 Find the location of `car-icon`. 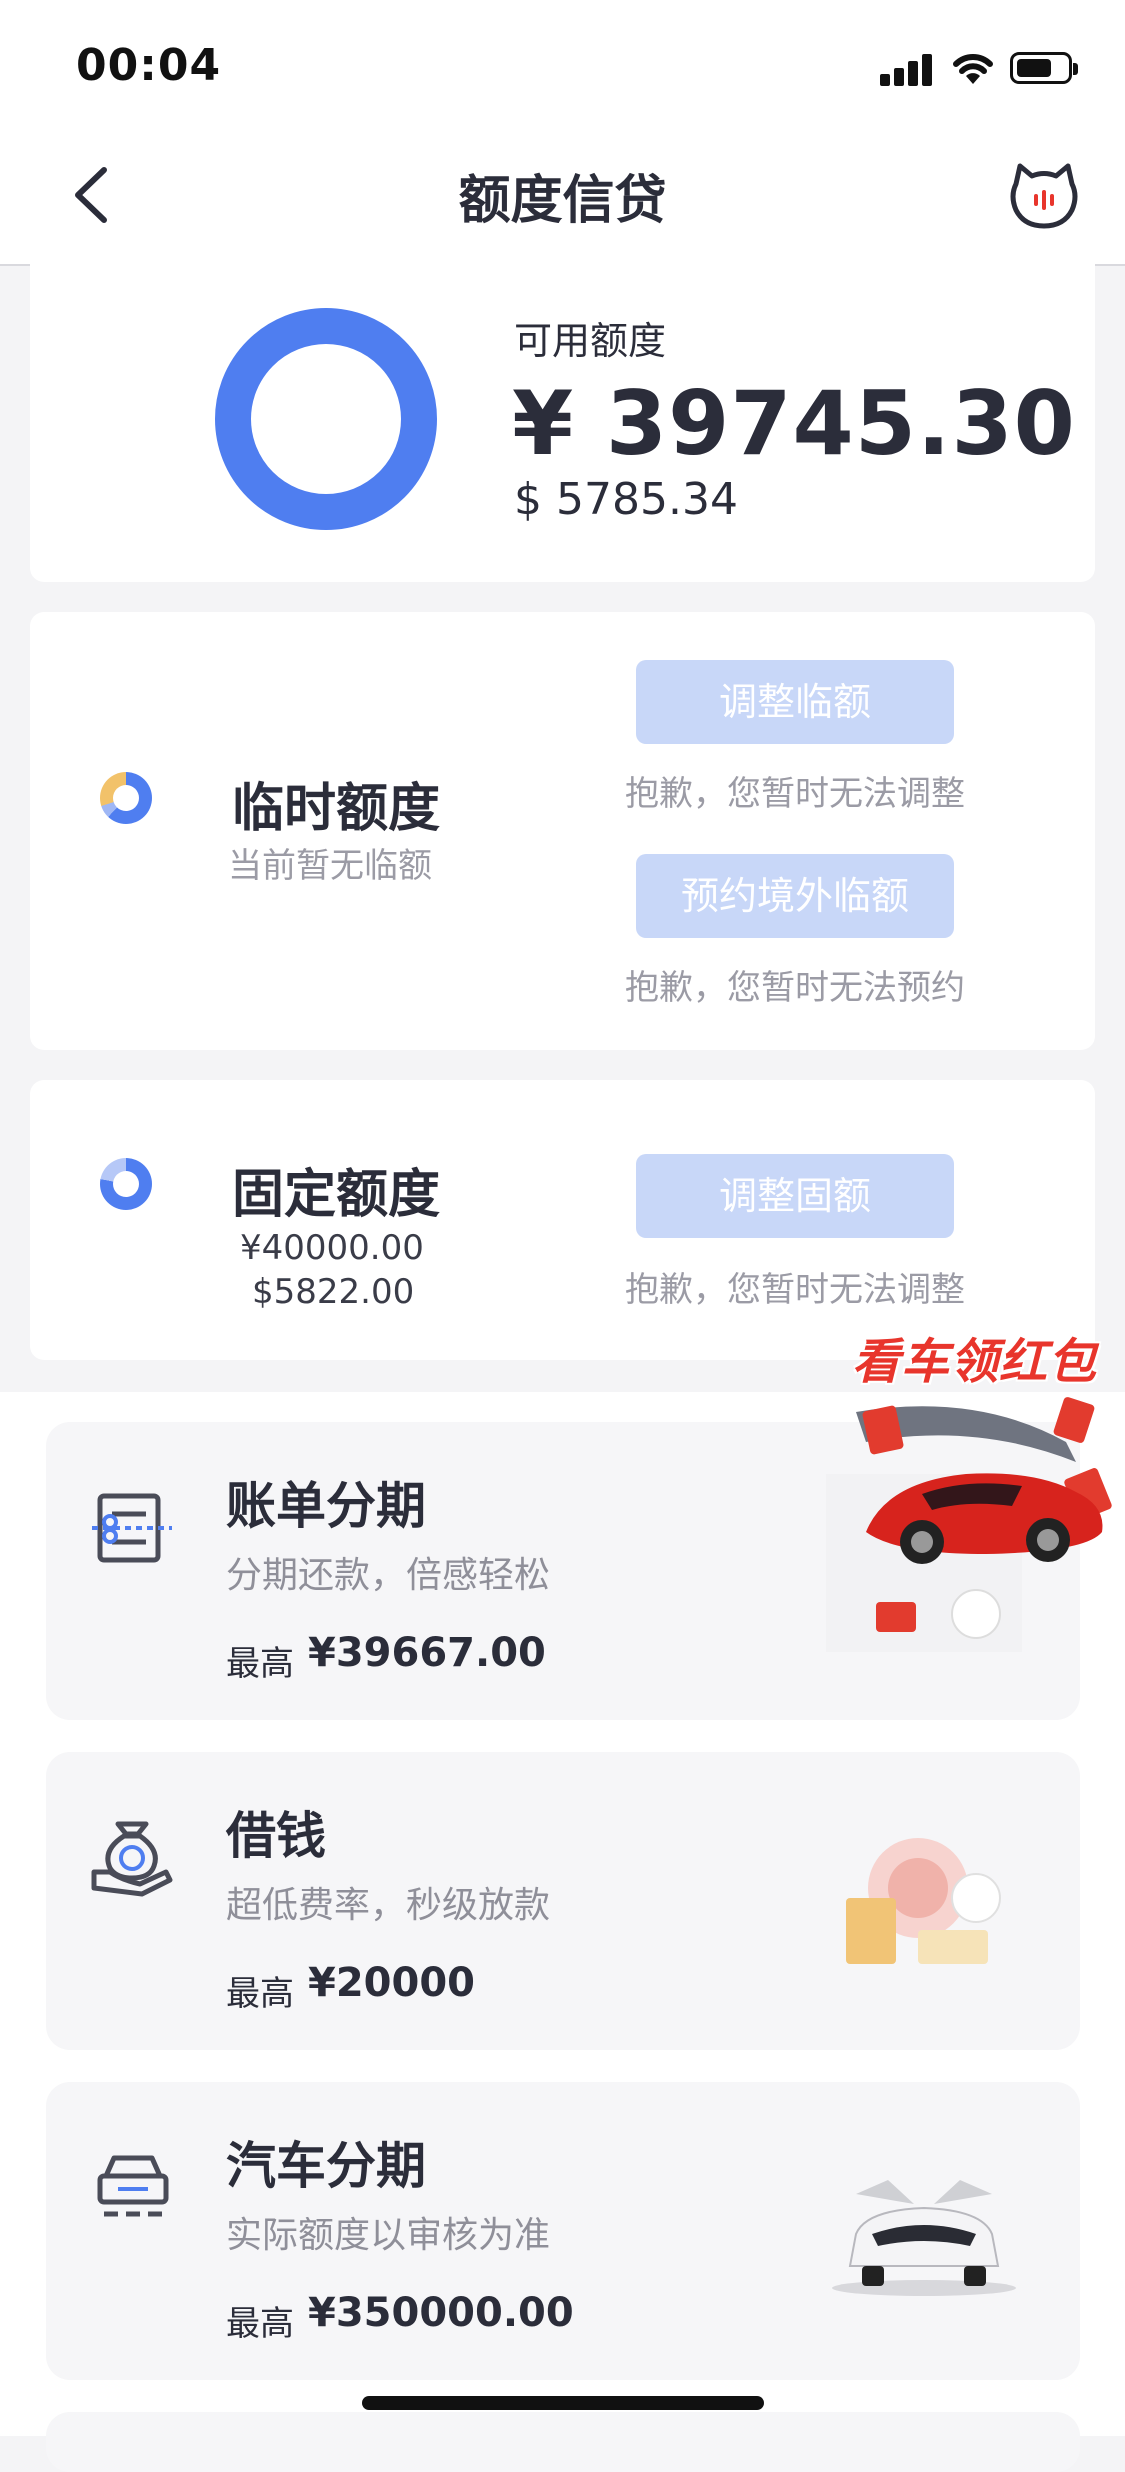

car-icon is located at coordinates (133, 2186).